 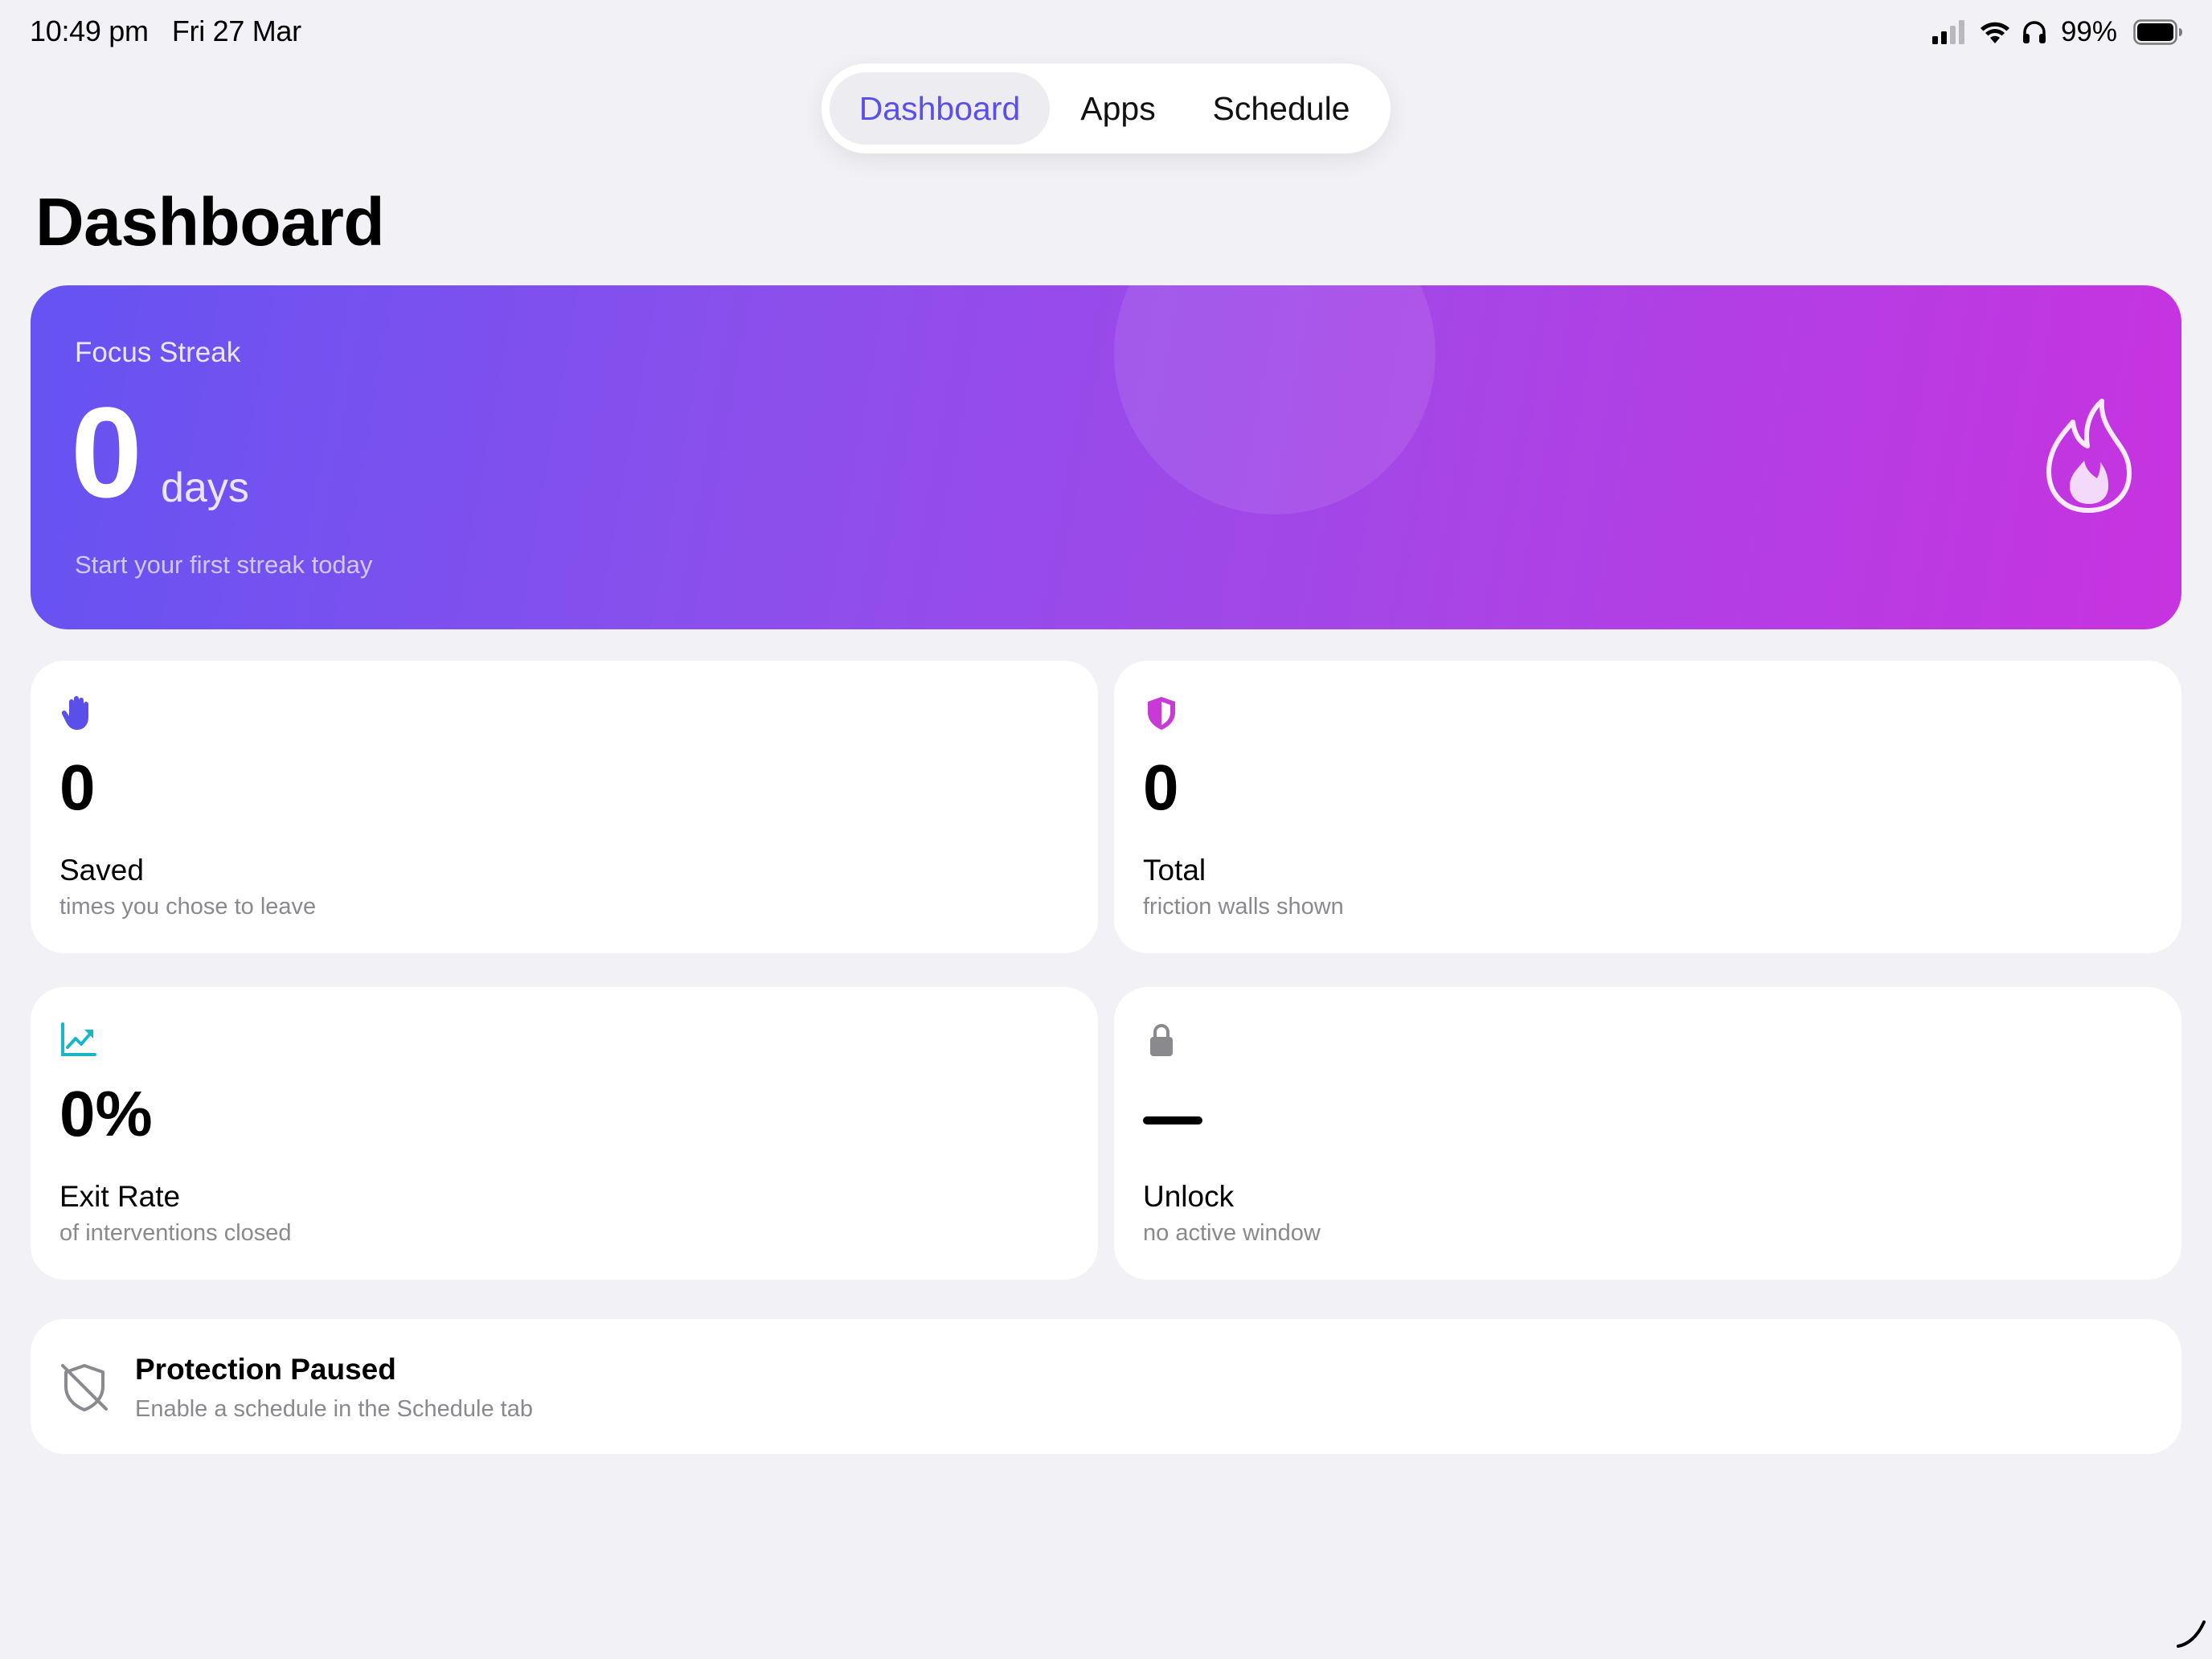 I want to click on shield-slash-icon, so click(x=84, y=1387).